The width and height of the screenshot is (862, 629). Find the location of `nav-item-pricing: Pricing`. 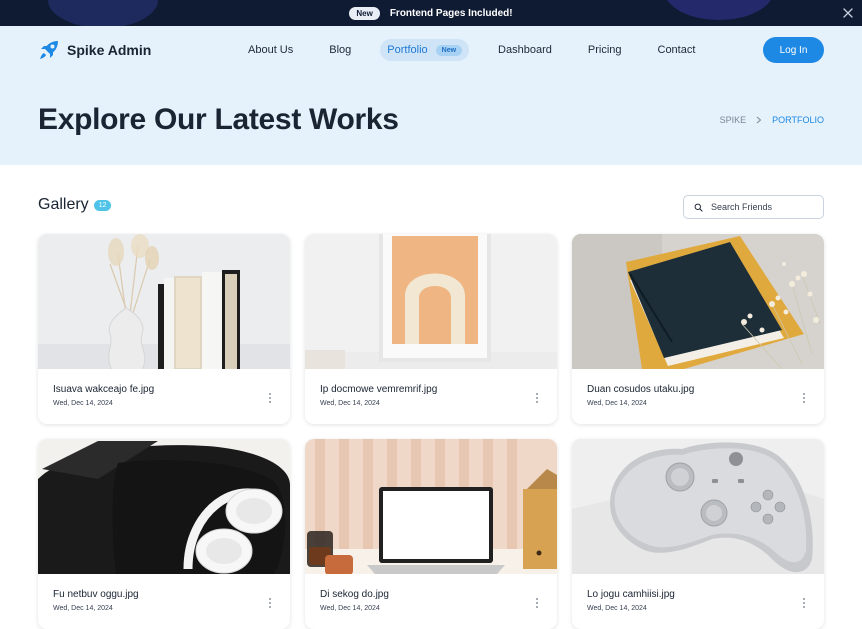

nav-item-pricing: Pricing is located at coordinates (605, 50).